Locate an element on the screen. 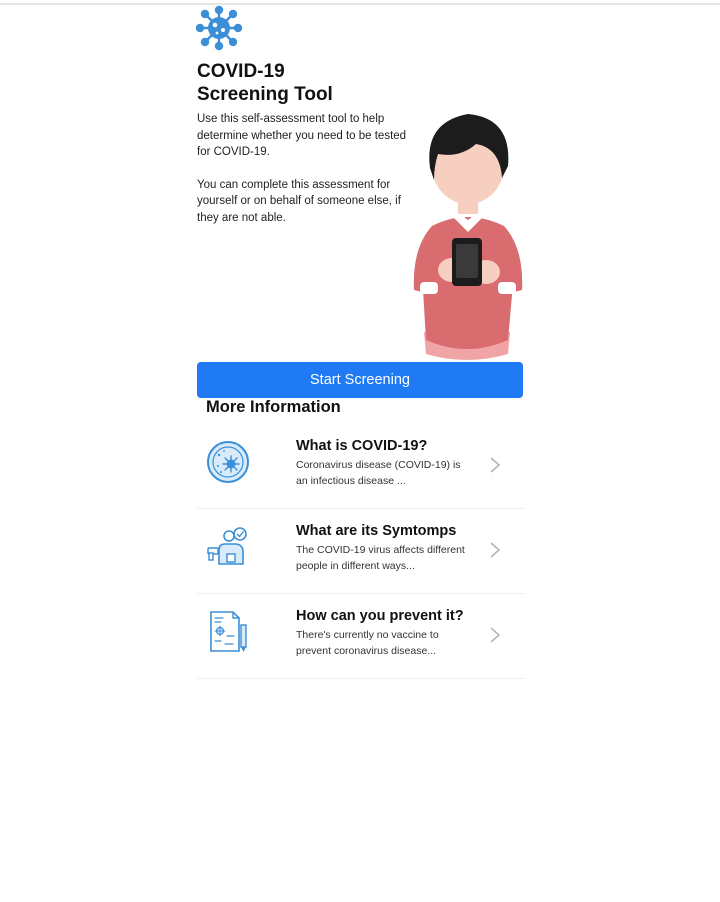 The image size is (720, 902). page-title: COVID-19 Screening Tool is located at coordinates (265, 83).